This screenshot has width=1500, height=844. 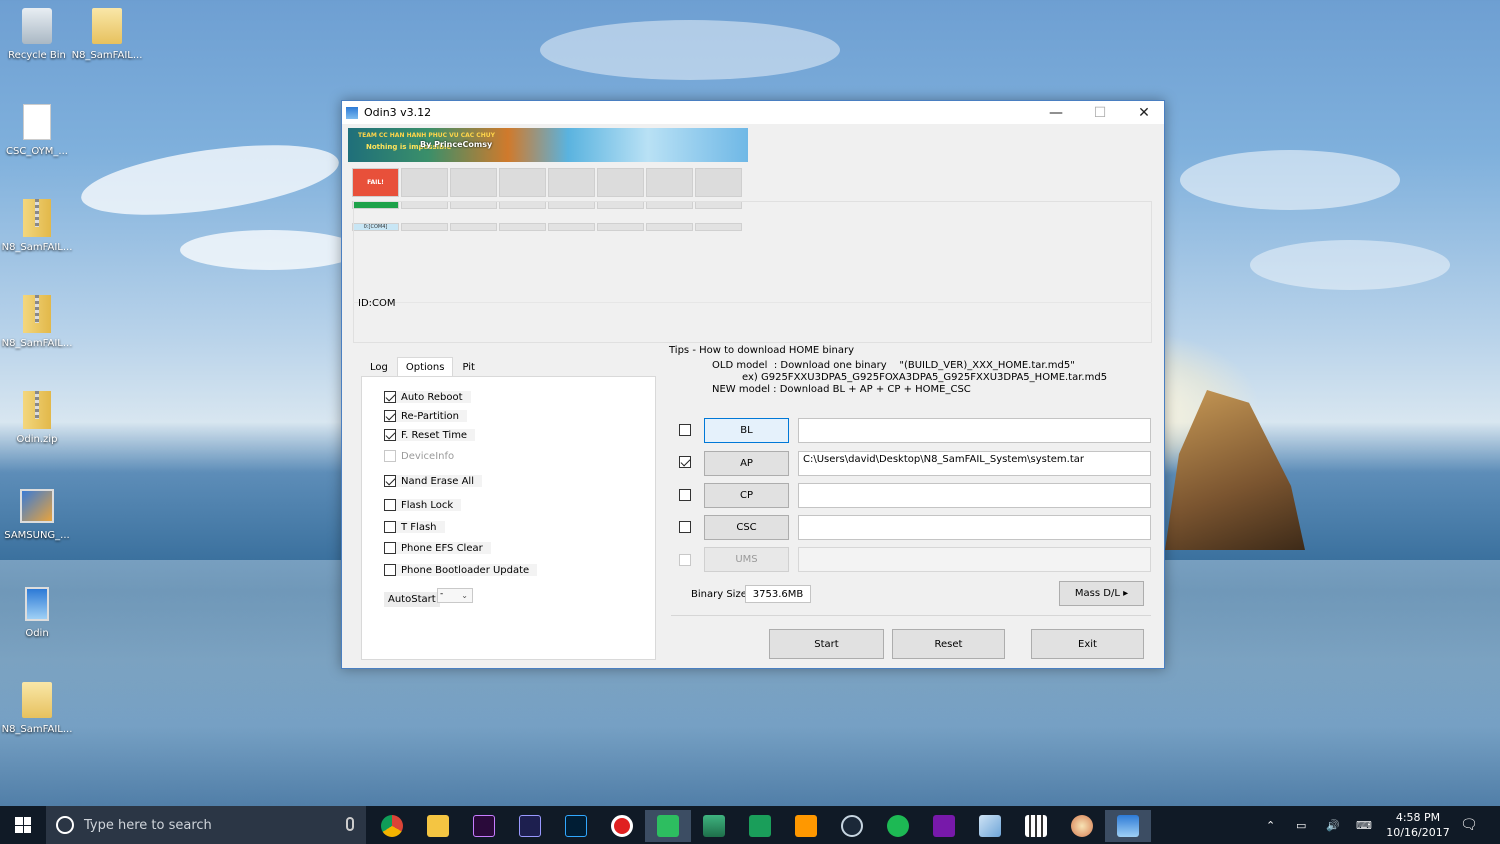 I want to click on autostart-select: - ⌄, so click(x=455, y=595).